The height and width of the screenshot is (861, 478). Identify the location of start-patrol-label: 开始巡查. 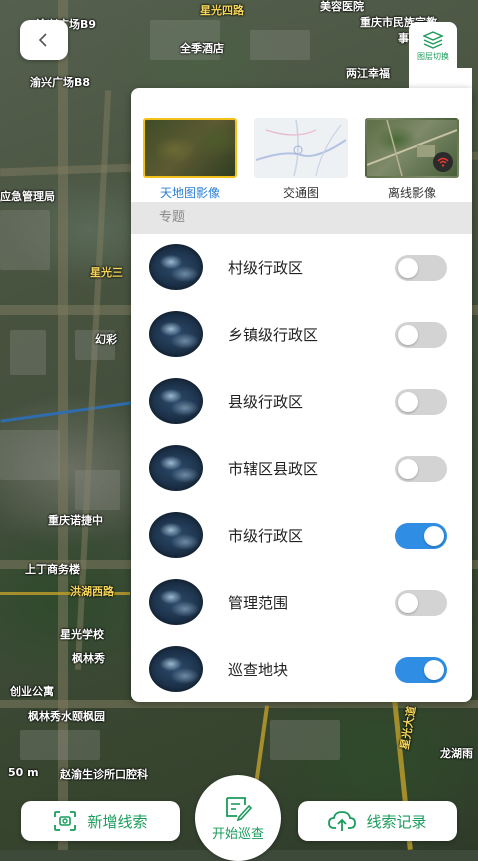
(237, 834).